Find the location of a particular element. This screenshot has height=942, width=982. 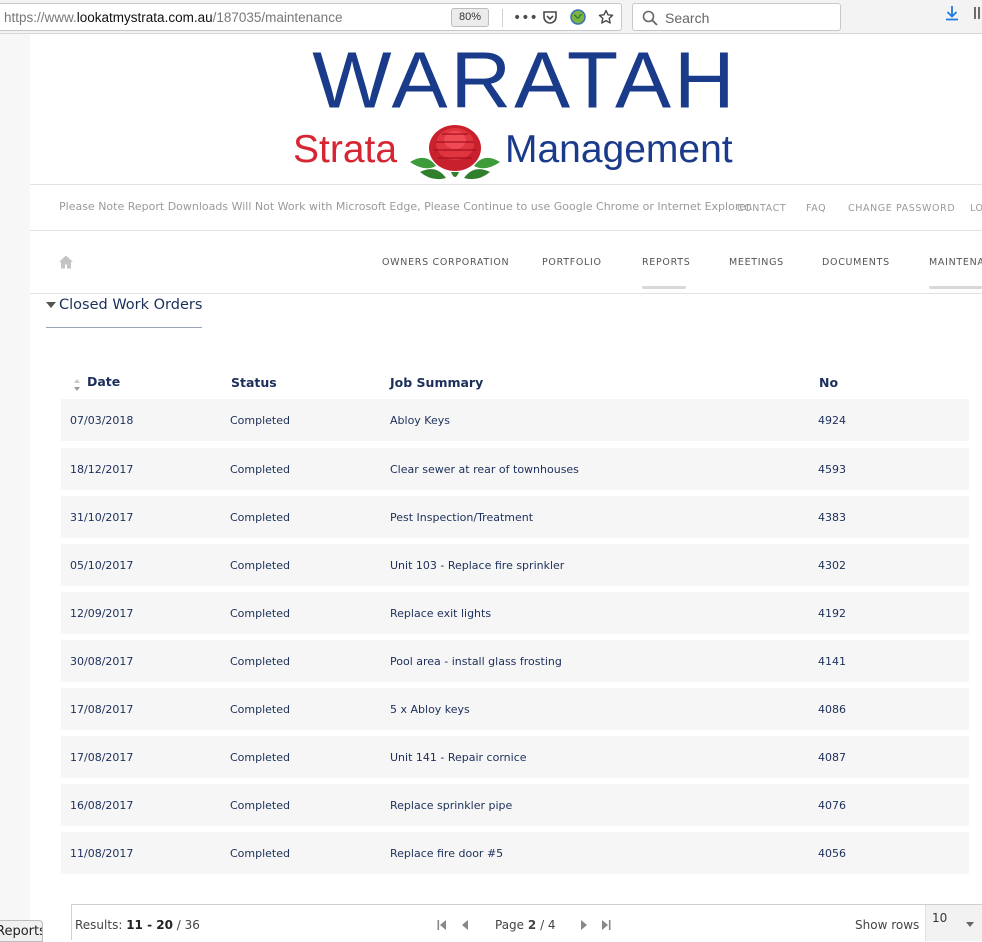

logout-link: LO is located at coordinates (976, 208).